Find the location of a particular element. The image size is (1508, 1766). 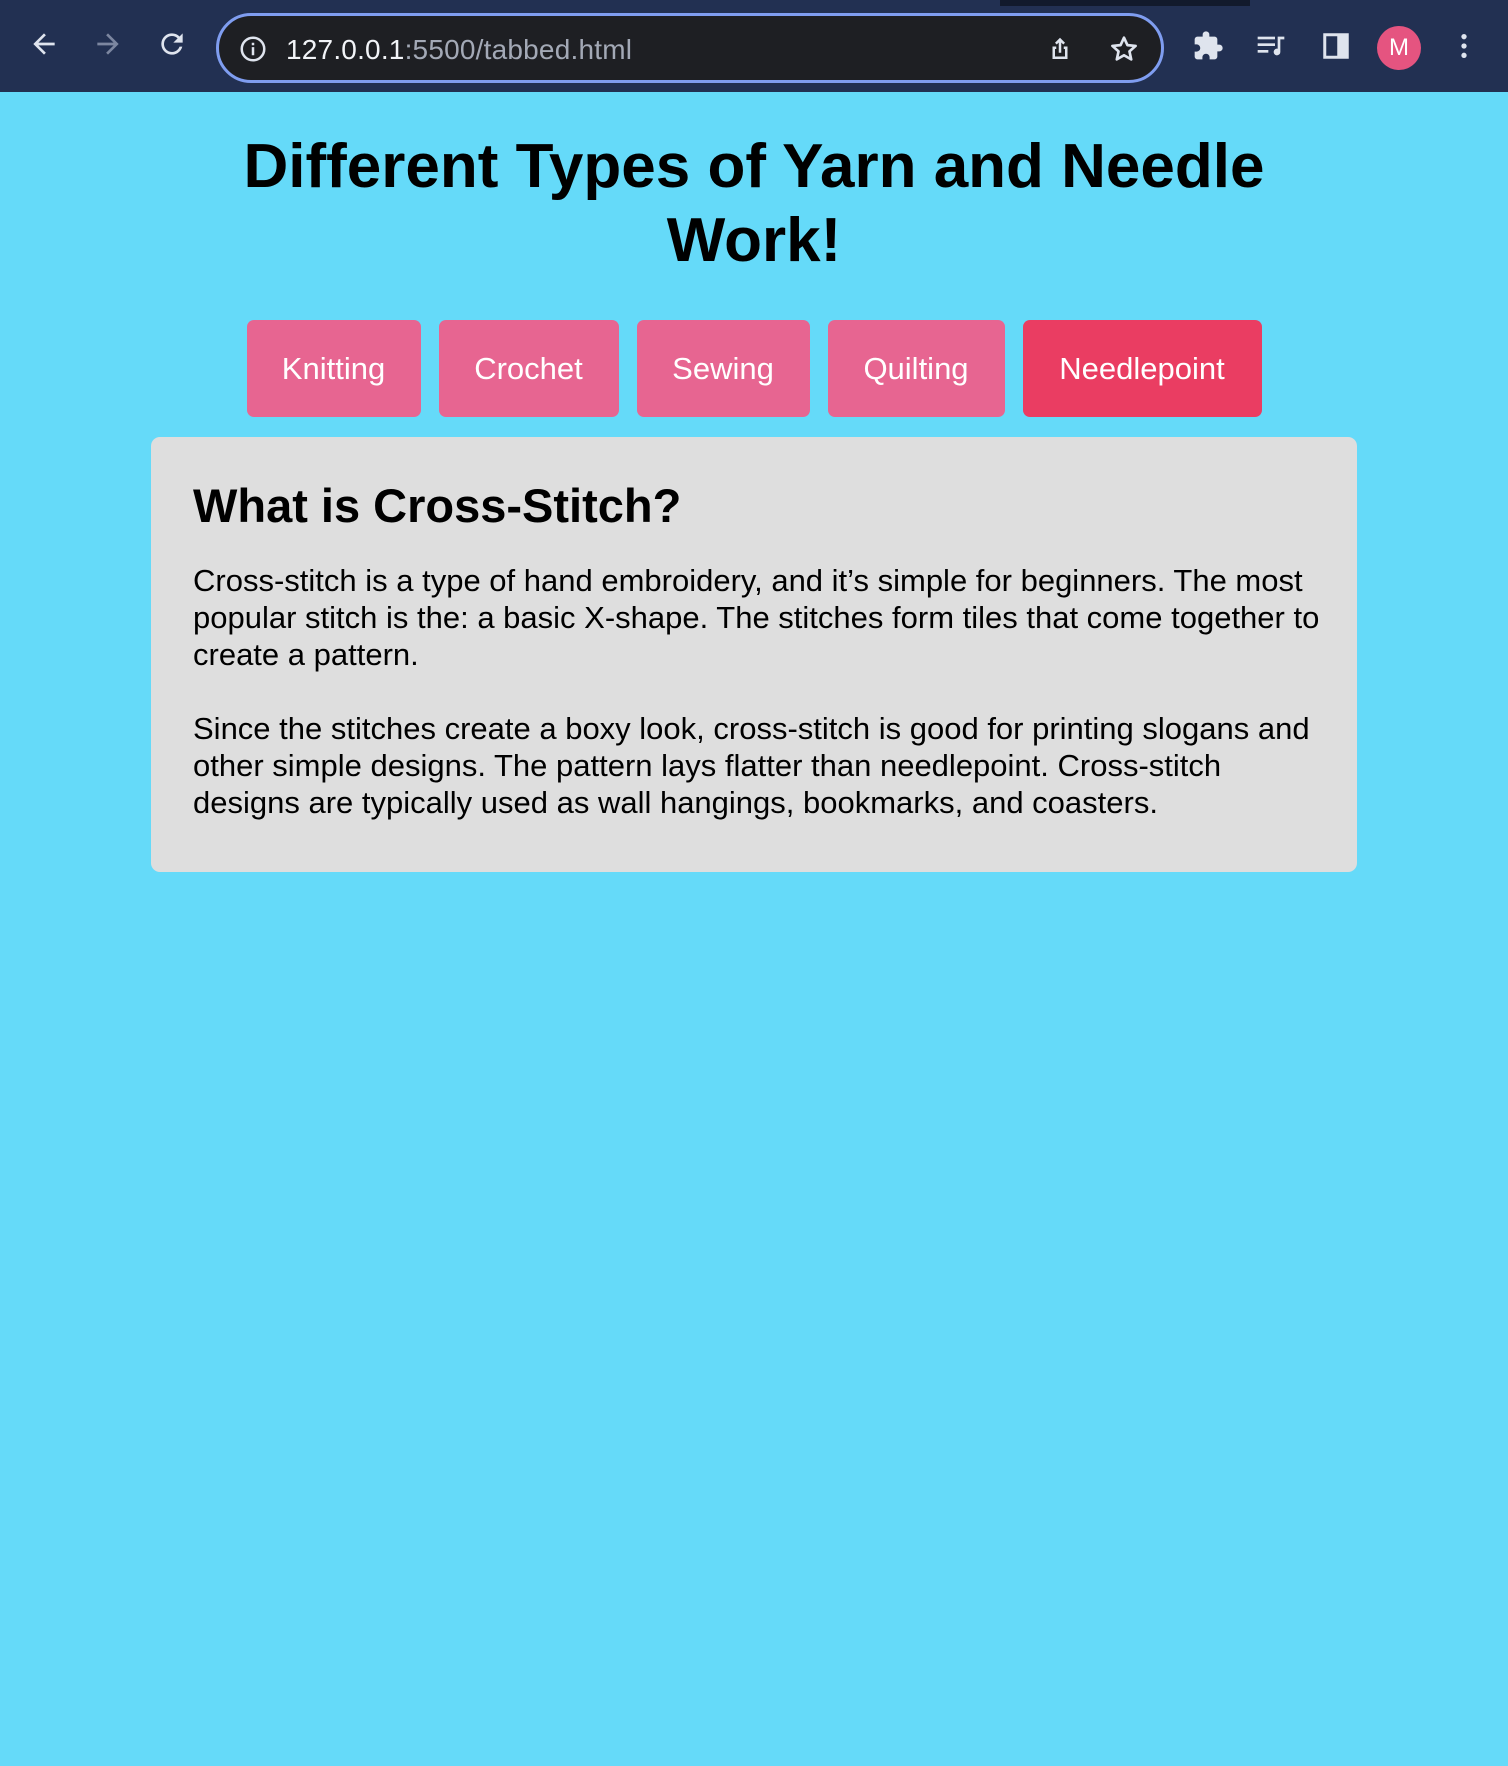

tab-knitting: Knitting is located at coordinates (333, 368).